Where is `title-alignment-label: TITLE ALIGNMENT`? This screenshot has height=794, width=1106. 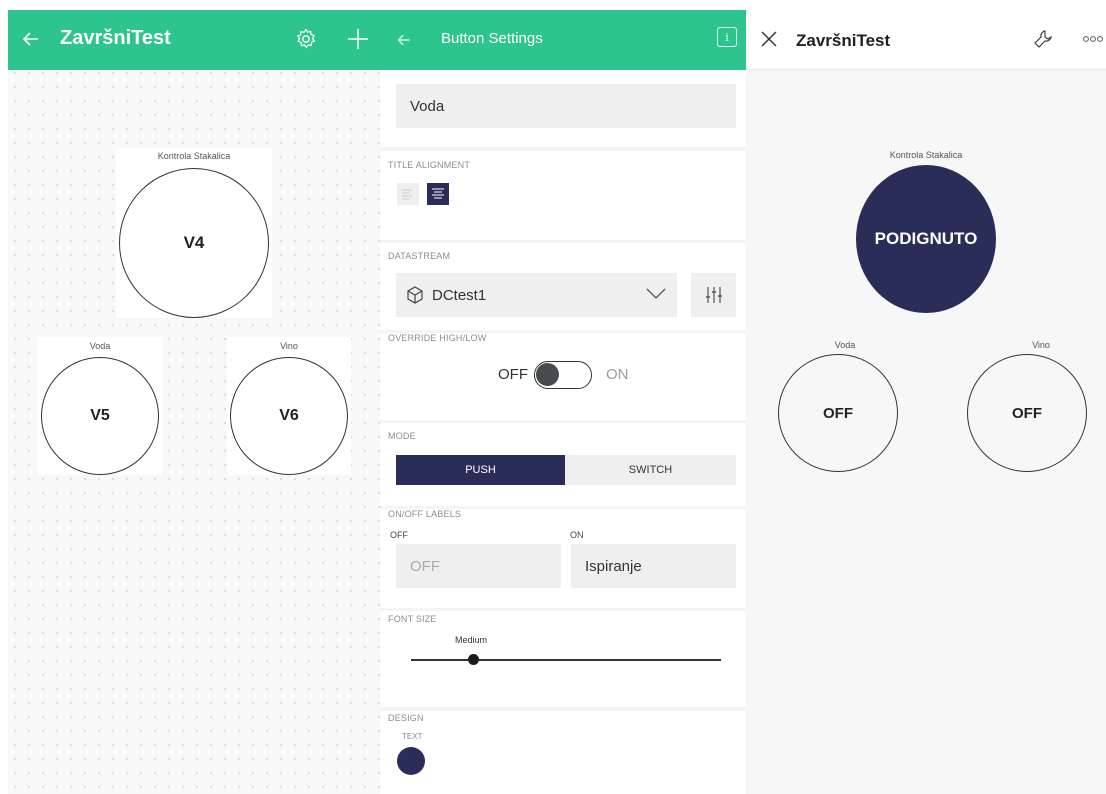
title-alignment-label: TITLE ALIGNMENT is located at coordinates (429, 165).